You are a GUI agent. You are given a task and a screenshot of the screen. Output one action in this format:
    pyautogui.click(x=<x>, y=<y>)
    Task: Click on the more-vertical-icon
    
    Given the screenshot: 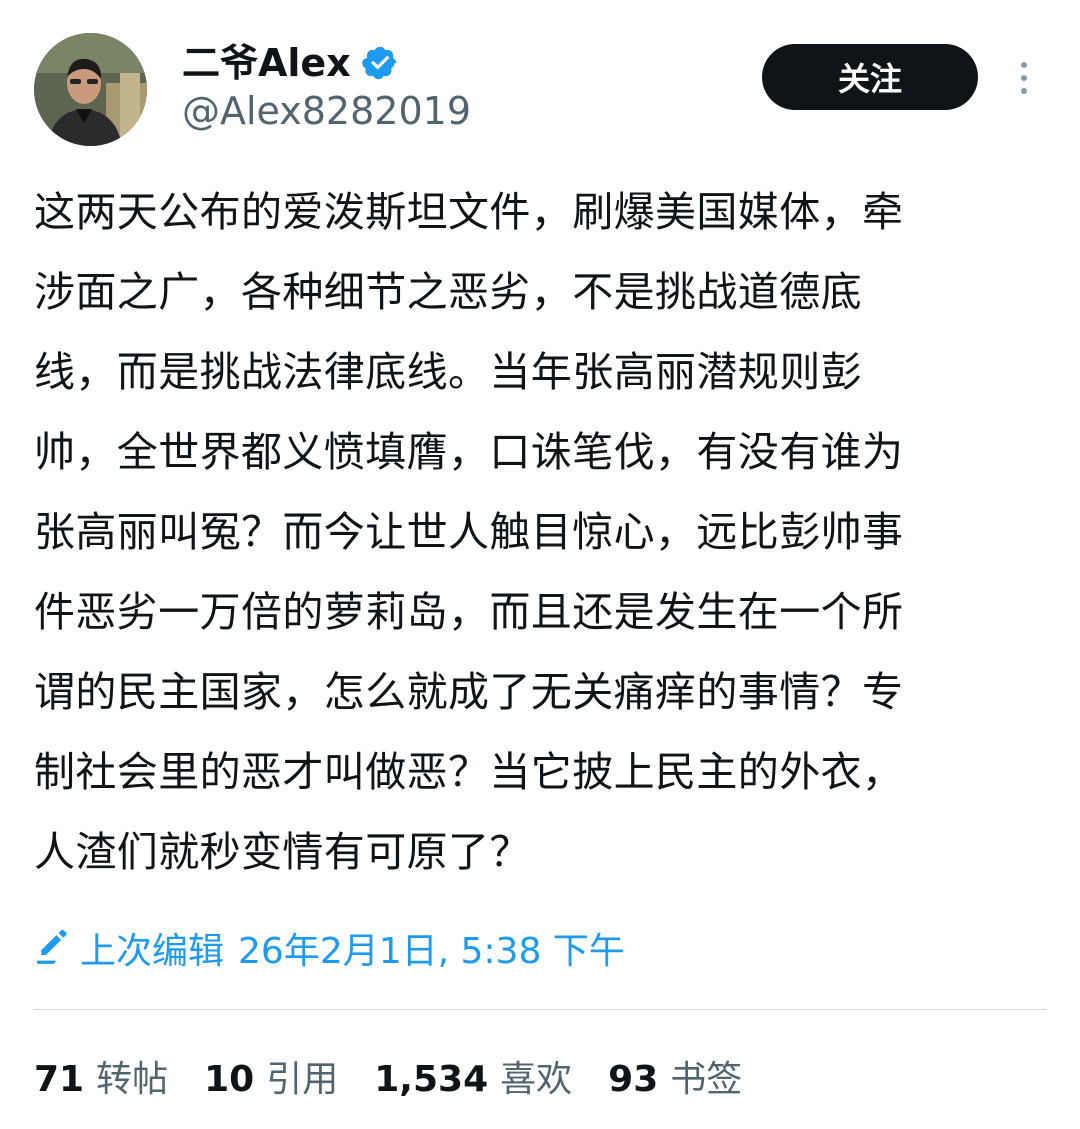 What is the action you would take?
    pyautogui.click(x=1024, y=78)
    